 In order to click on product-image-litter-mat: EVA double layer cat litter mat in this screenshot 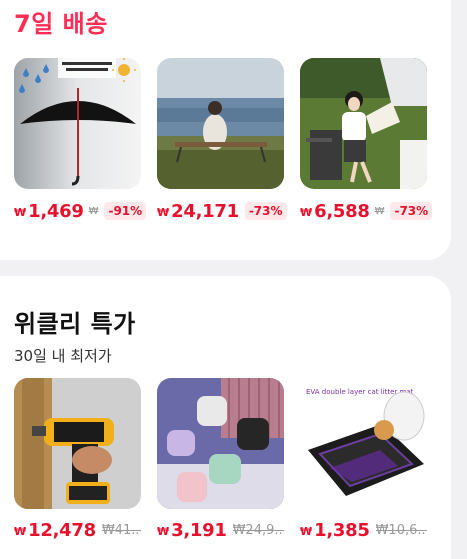, I will do `click(363, 443)`.